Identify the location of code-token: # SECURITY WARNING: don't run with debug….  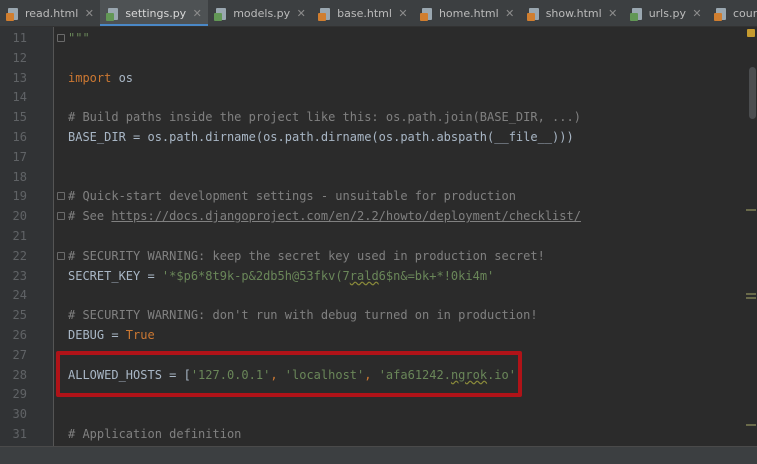
(303, 315).